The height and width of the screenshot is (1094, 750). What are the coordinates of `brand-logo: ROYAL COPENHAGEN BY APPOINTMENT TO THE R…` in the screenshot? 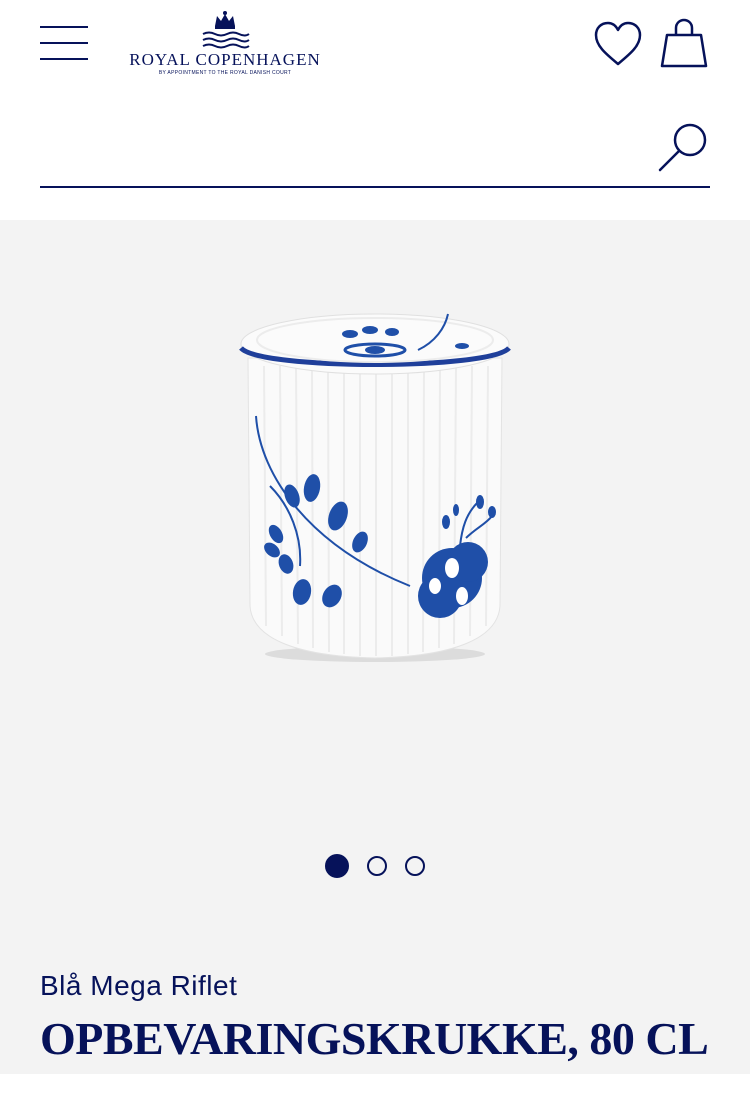 It's located at (225, 45).